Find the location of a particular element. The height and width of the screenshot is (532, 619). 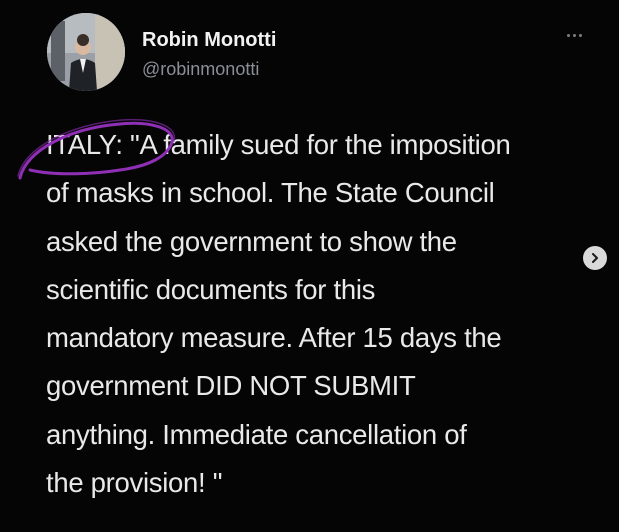

tweet-text-line: mandatory measure. After 15 days the is located at coordinates (274, 338).